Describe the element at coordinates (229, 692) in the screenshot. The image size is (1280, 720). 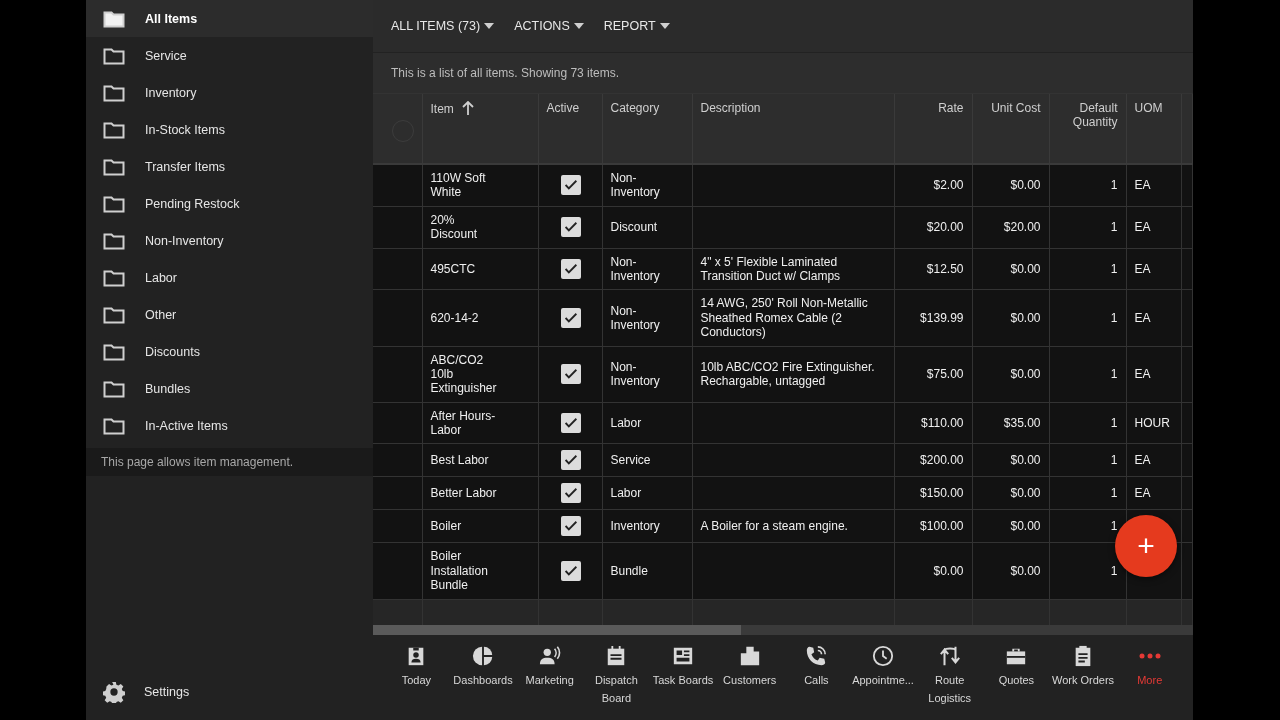
I see `settings-link: Settings` at that location.